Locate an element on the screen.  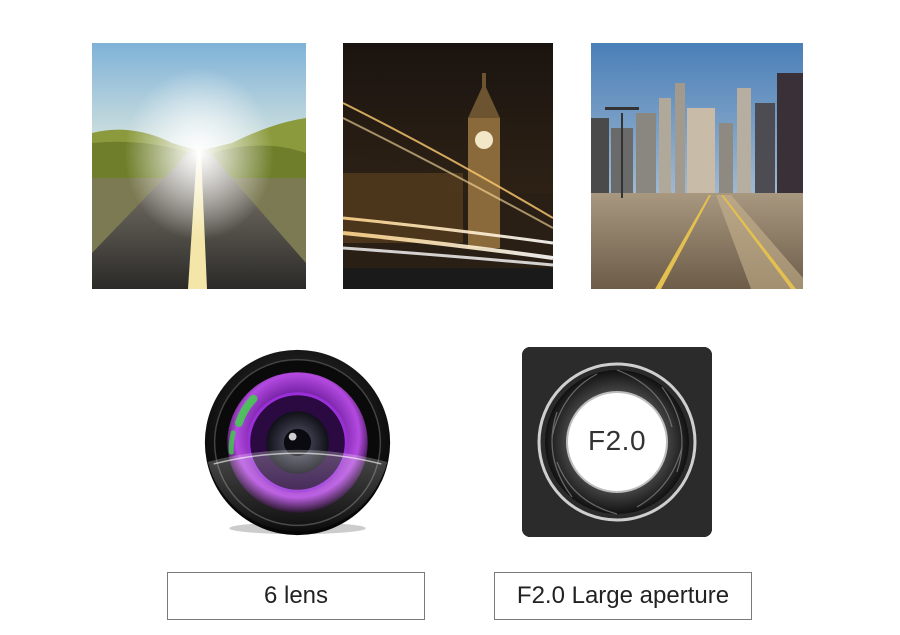
camera-lens-icon is located at coordinates (297, 442).